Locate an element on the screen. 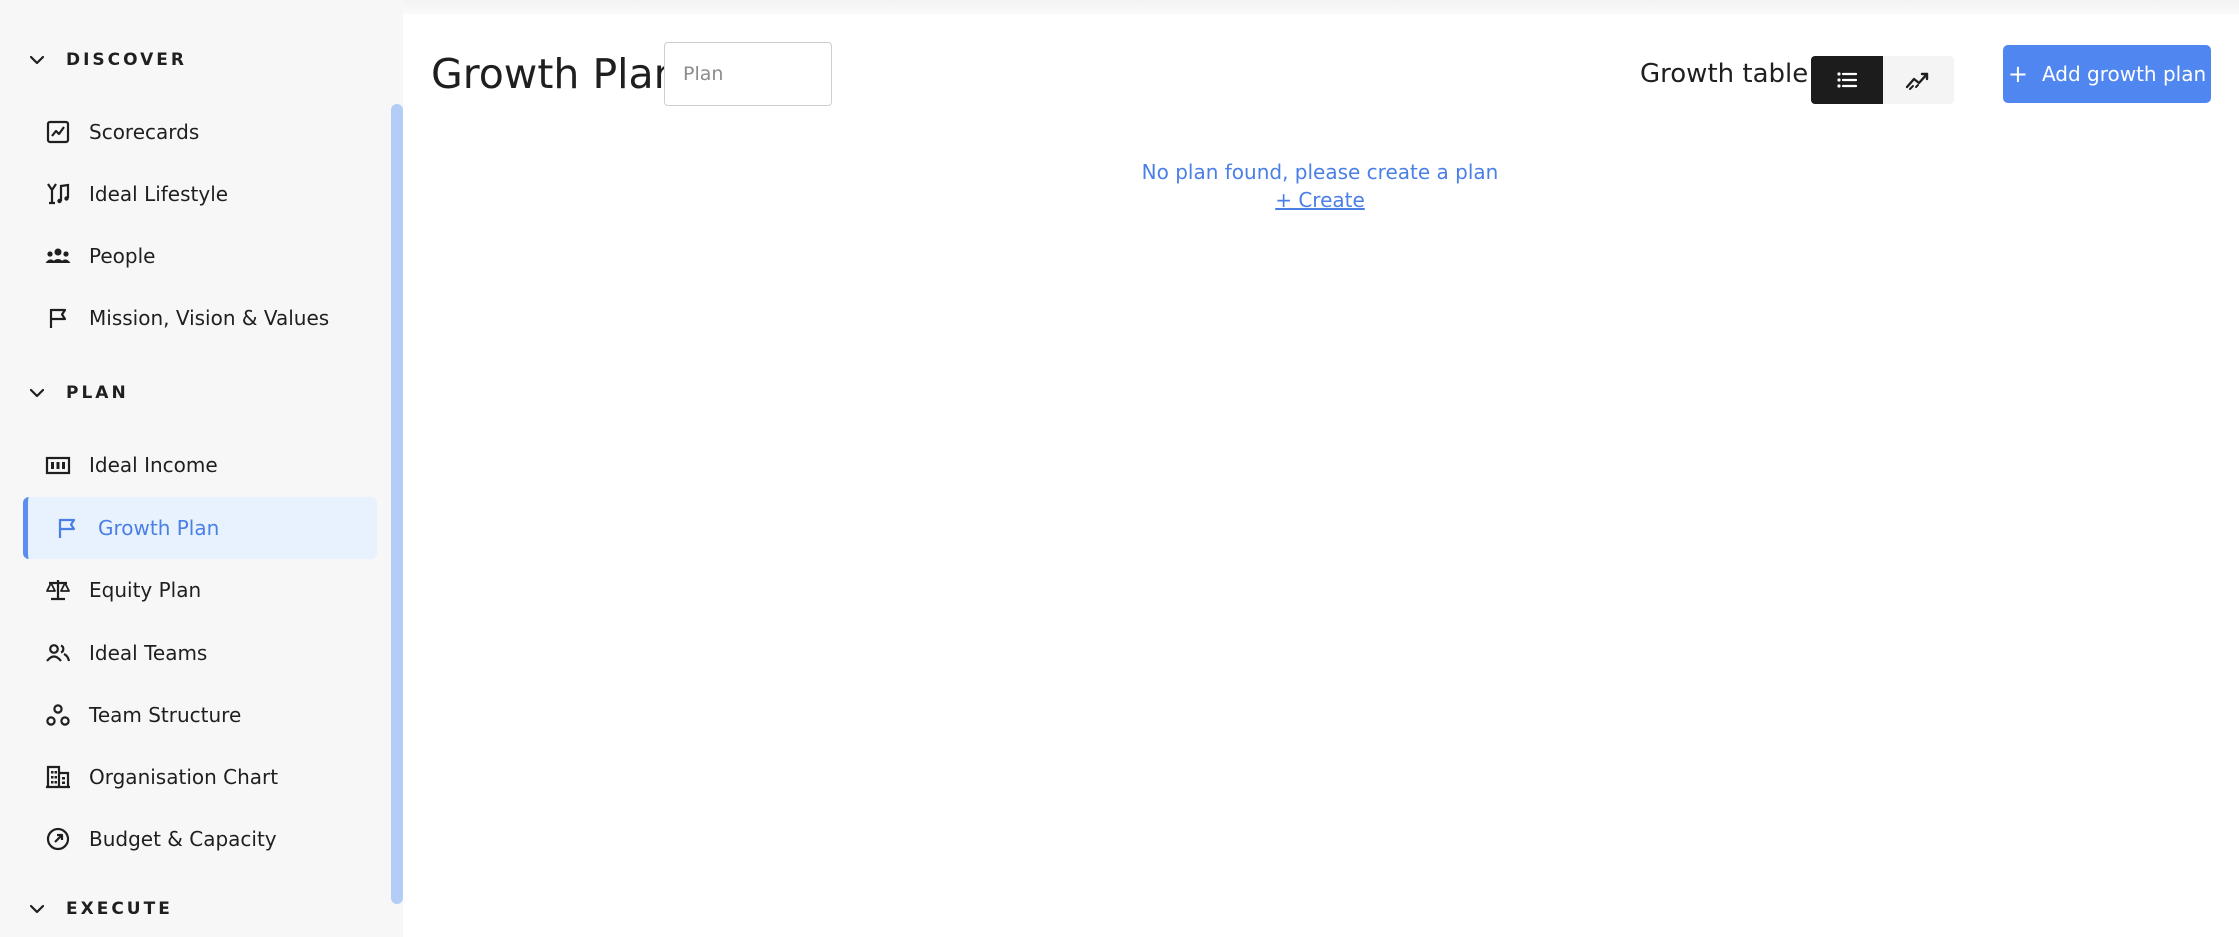 The height and width of the screenshot is (937, 2239). sidebar-item-equity-plan: Equity Plan is located at coordinates (200, 590).